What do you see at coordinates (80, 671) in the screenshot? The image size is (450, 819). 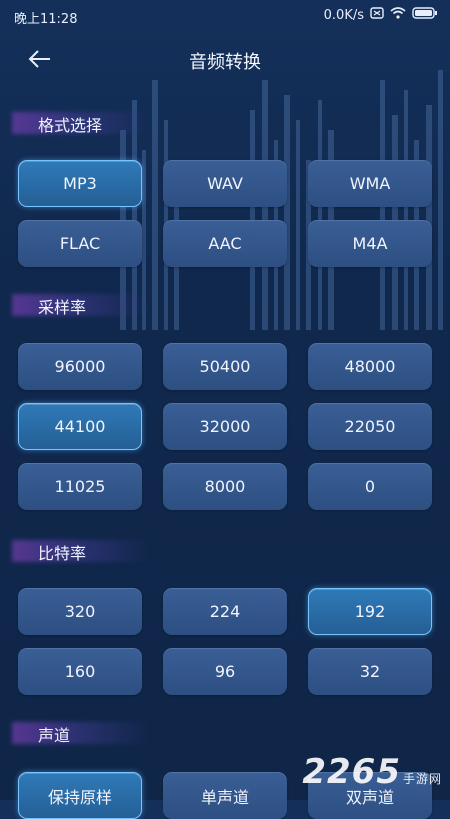 I see `bit-rate-option-160: 160` at bounding box center [80, 671].